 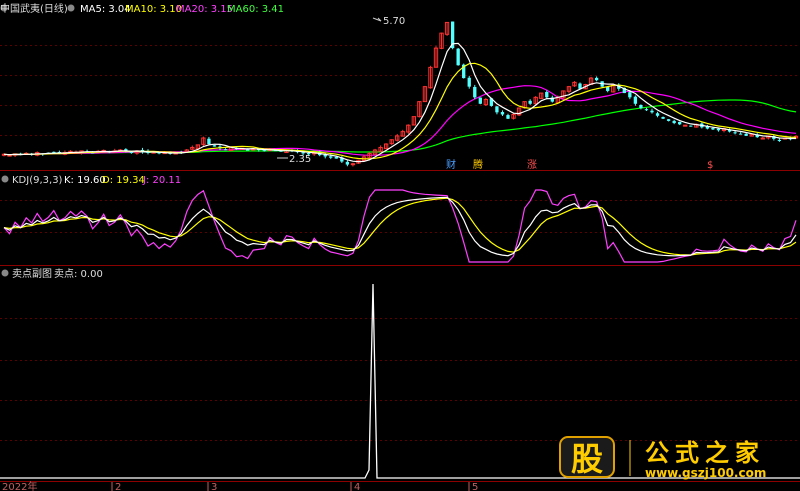 I want to click on x-tick-label: 2022年, so click(x=19, y=485).